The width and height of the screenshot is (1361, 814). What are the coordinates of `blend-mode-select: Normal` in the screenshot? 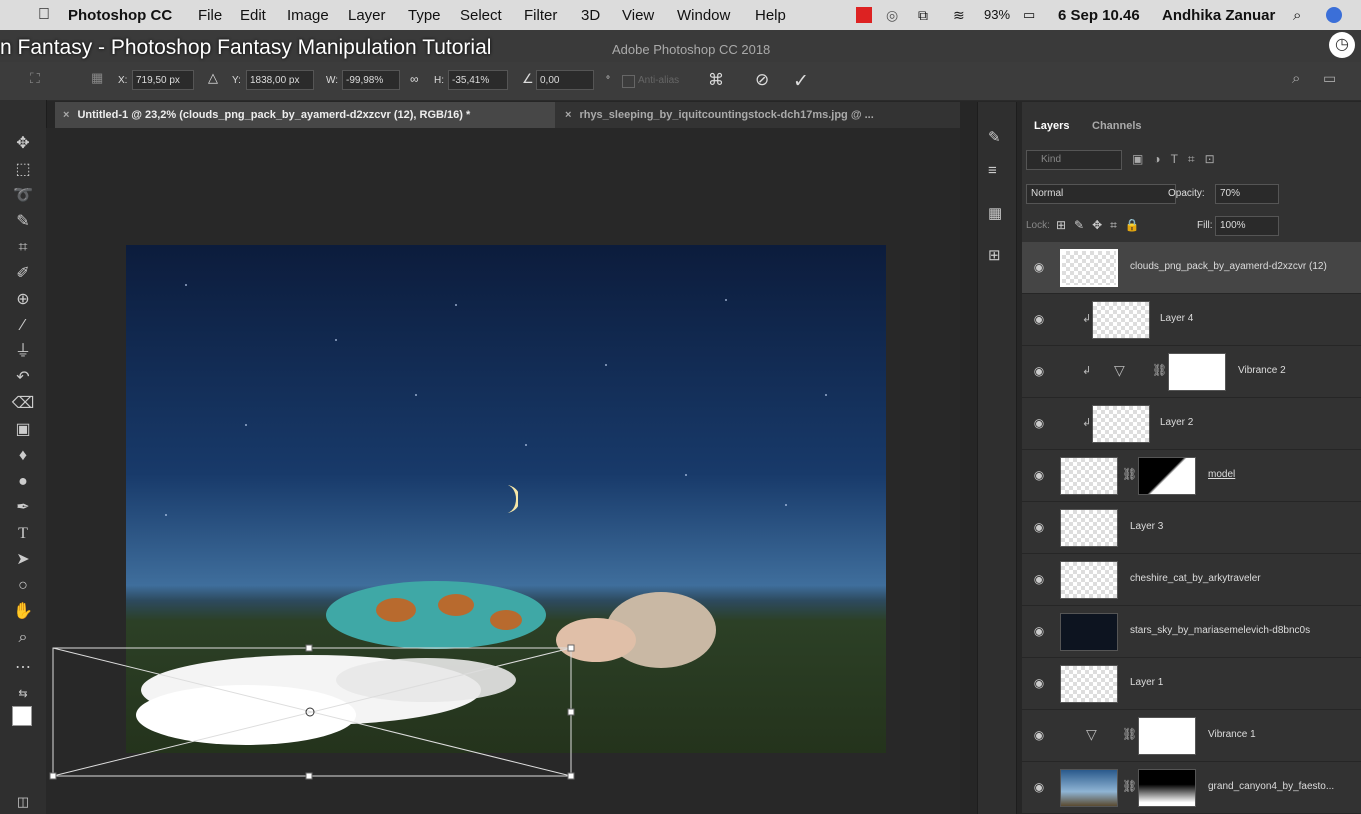 It's located at (1101, 194).